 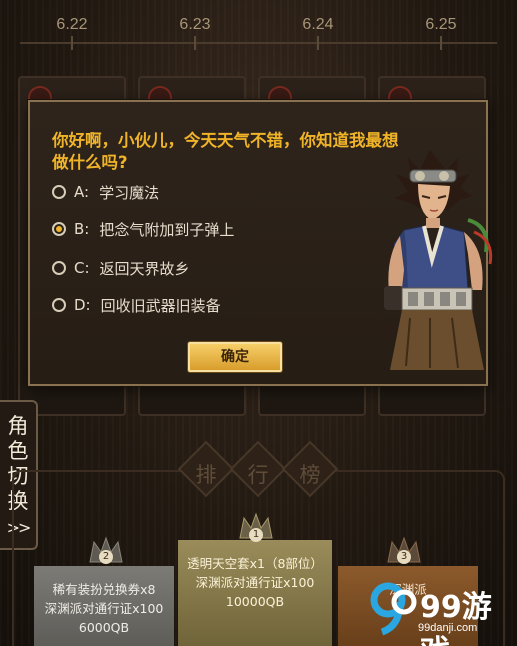 What do you see at coordinates (438, 260) in the screenshot?
I see `npc-character-illustration` at bounding box center [438, 260].